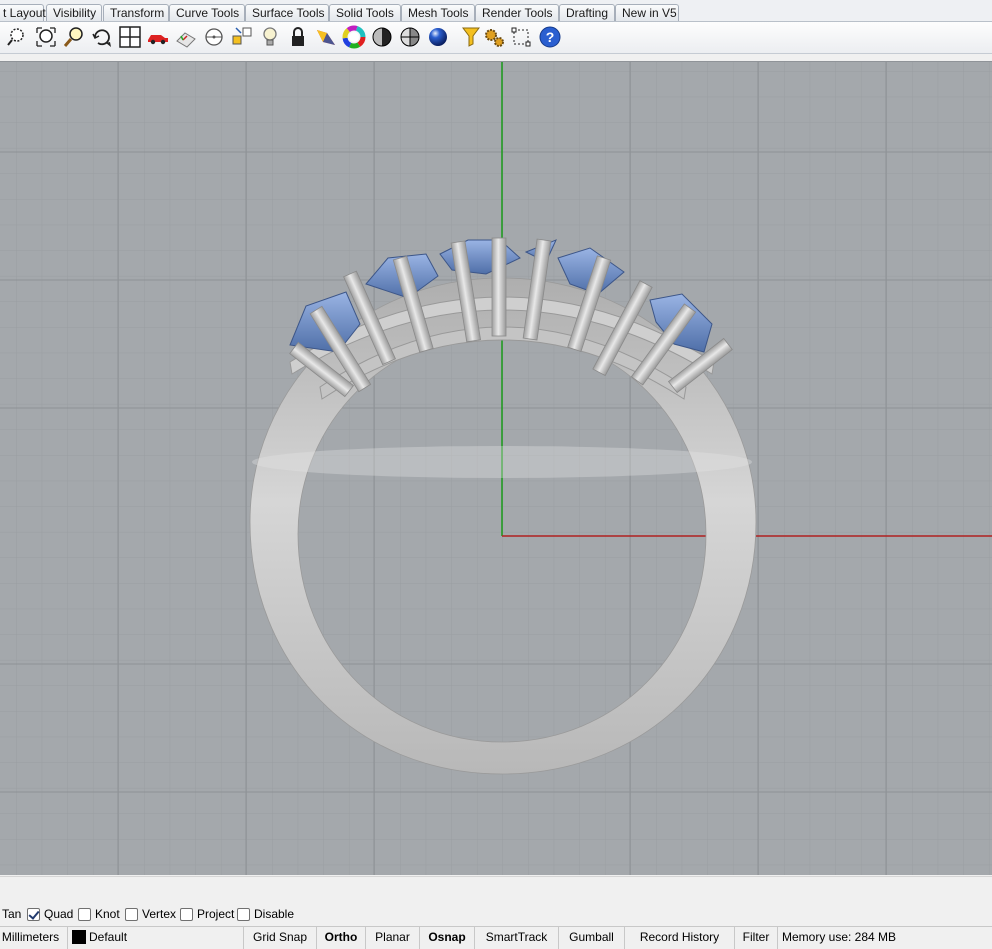 Image resolution: width=992 pixels, height=949 pixels. What do you see at coordinates (522, 37) in the screenshot?
I see `dimension-icon` at bounding box center [522, 37].